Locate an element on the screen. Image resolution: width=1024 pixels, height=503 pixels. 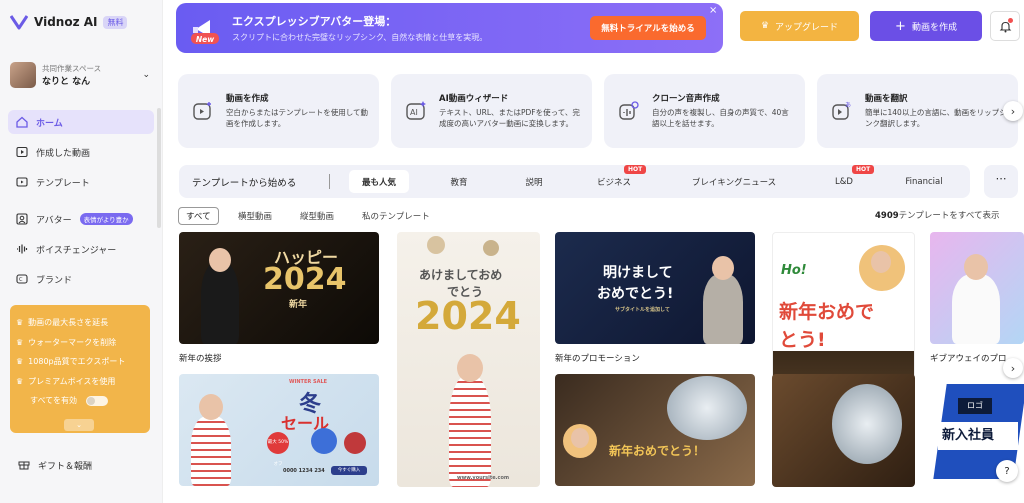
sidebar-item-home: ホーム is located at coordinates (81, 122).